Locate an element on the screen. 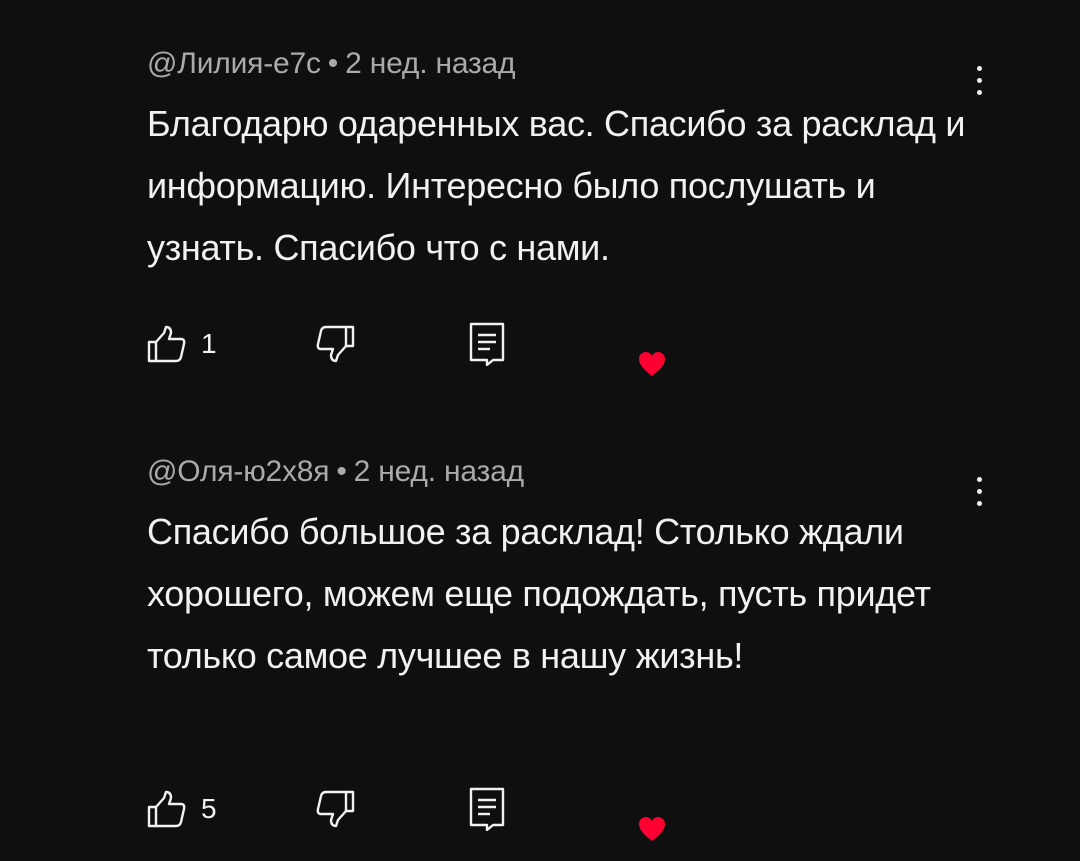  comment-author: @Лилия-е7с is located at coordinates (234, 63).